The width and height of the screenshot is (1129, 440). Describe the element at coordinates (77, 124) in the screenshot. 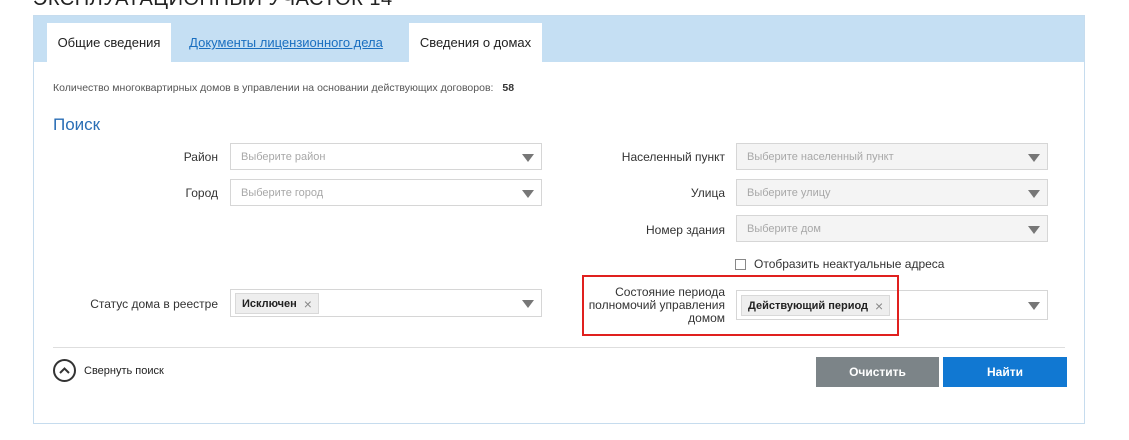

I see `search-title: Поиск` at that location.